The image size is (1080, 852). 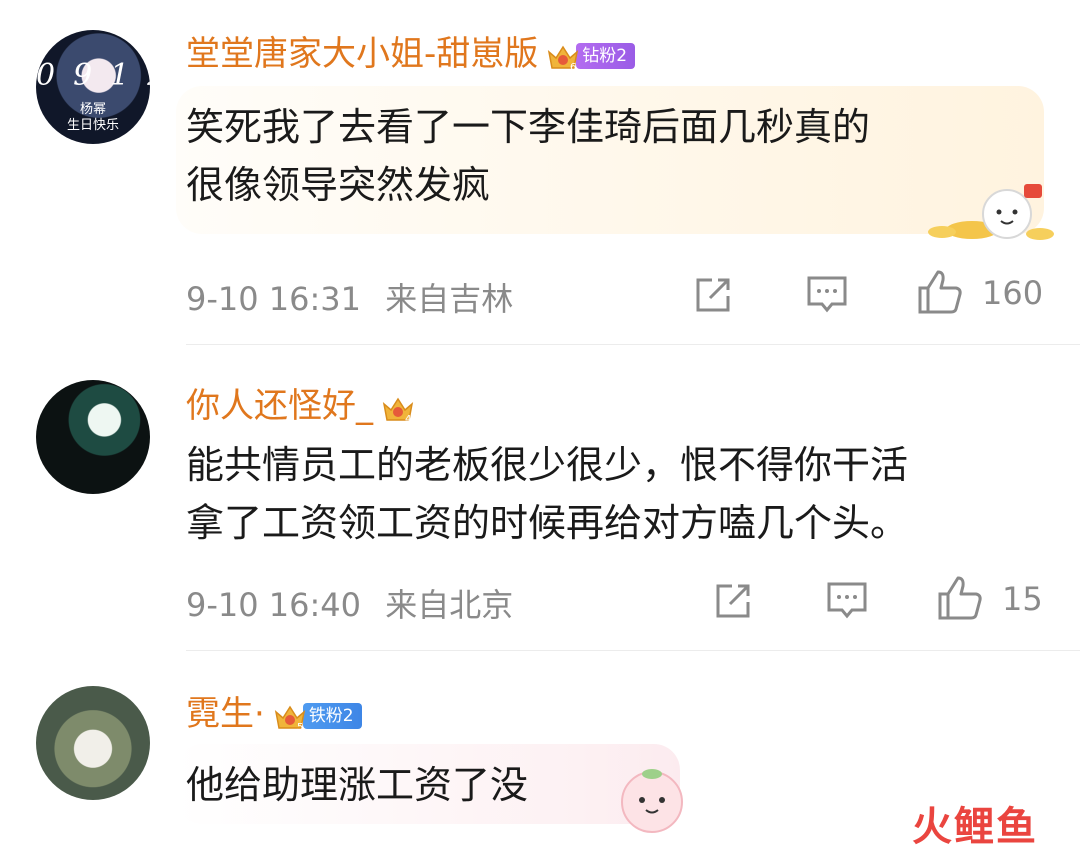 What do you see at coordinates (279, 406) in the screenshot?
I see `username-text: 你人还怪好_` at bounding box center [279, 406].